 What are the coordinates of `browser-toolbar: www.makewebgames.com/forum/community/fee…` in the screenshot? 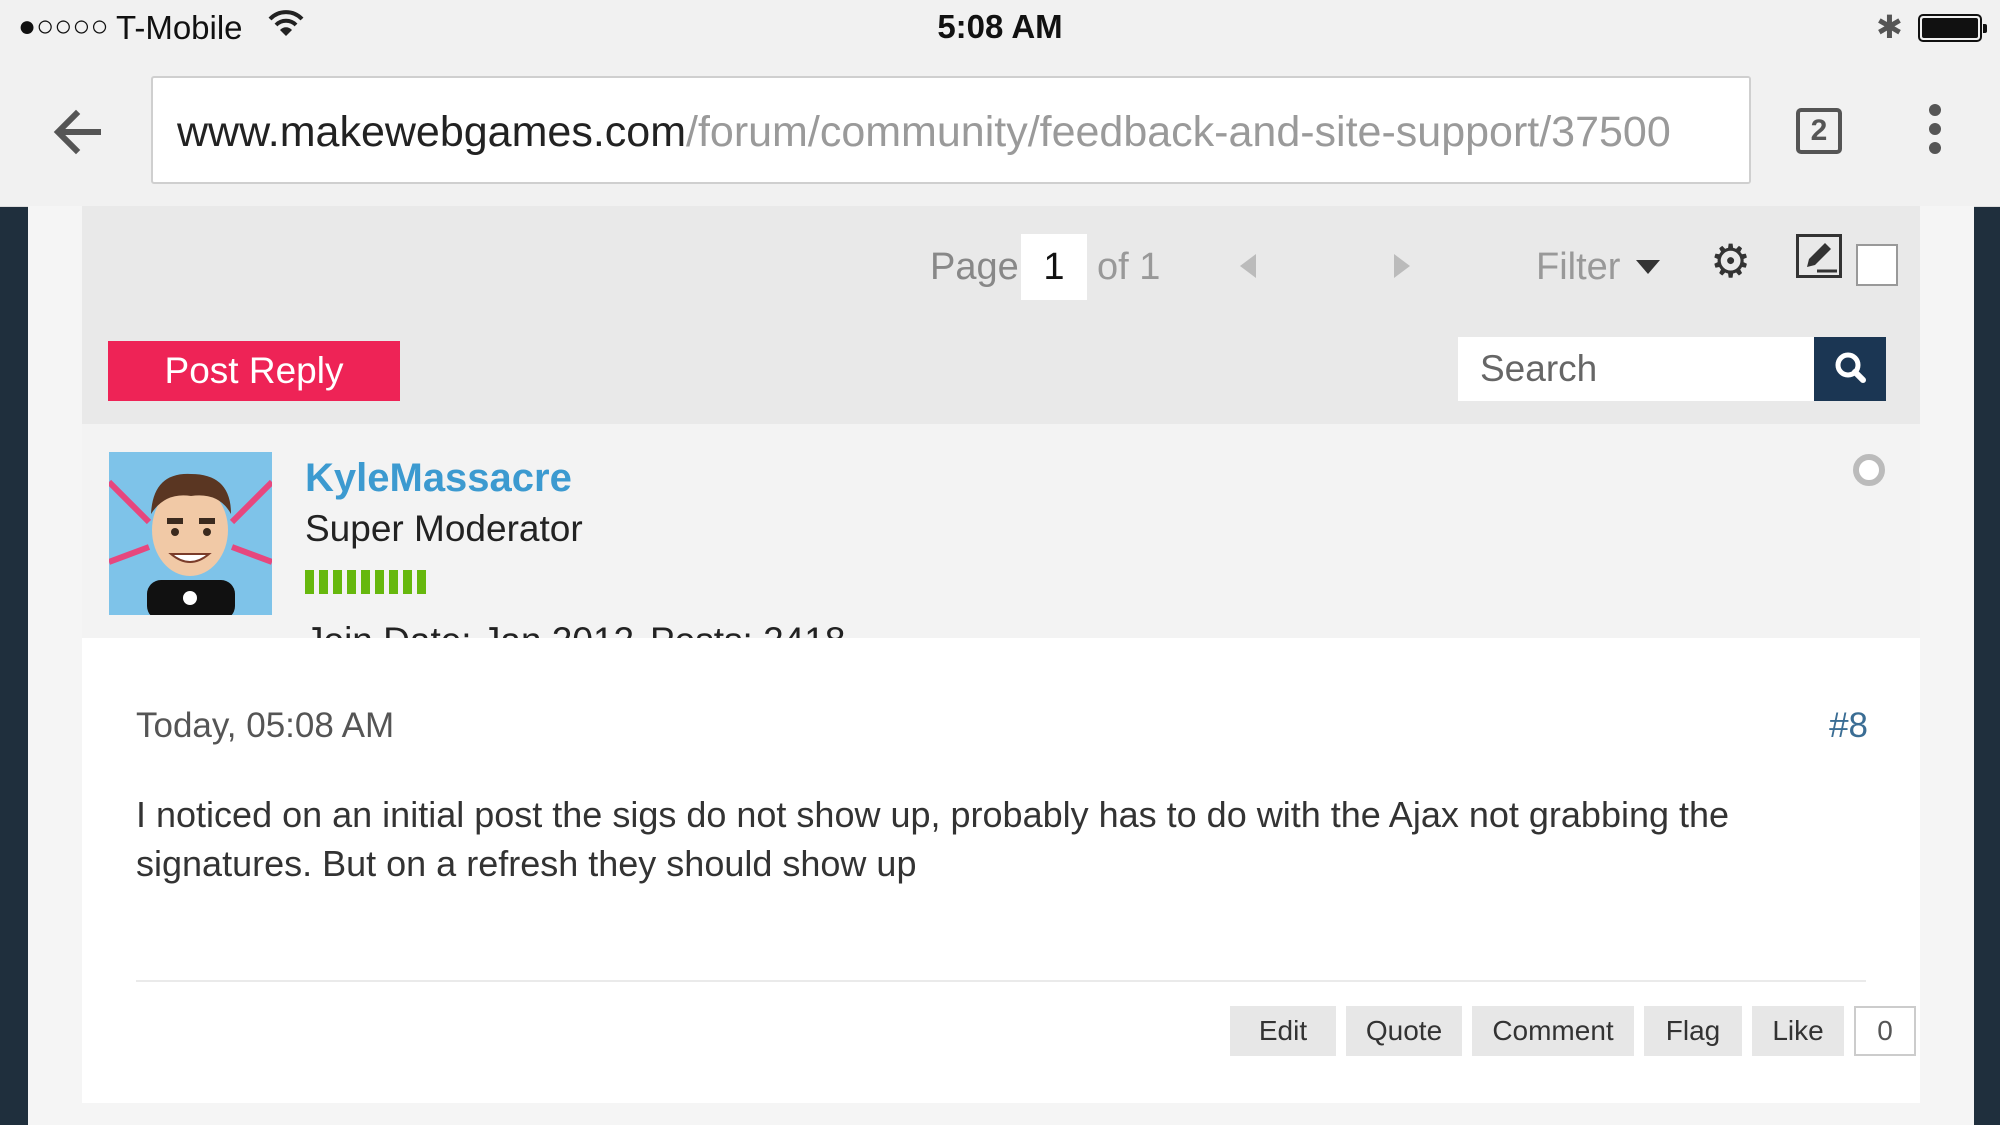 It's located at (1000, 132).